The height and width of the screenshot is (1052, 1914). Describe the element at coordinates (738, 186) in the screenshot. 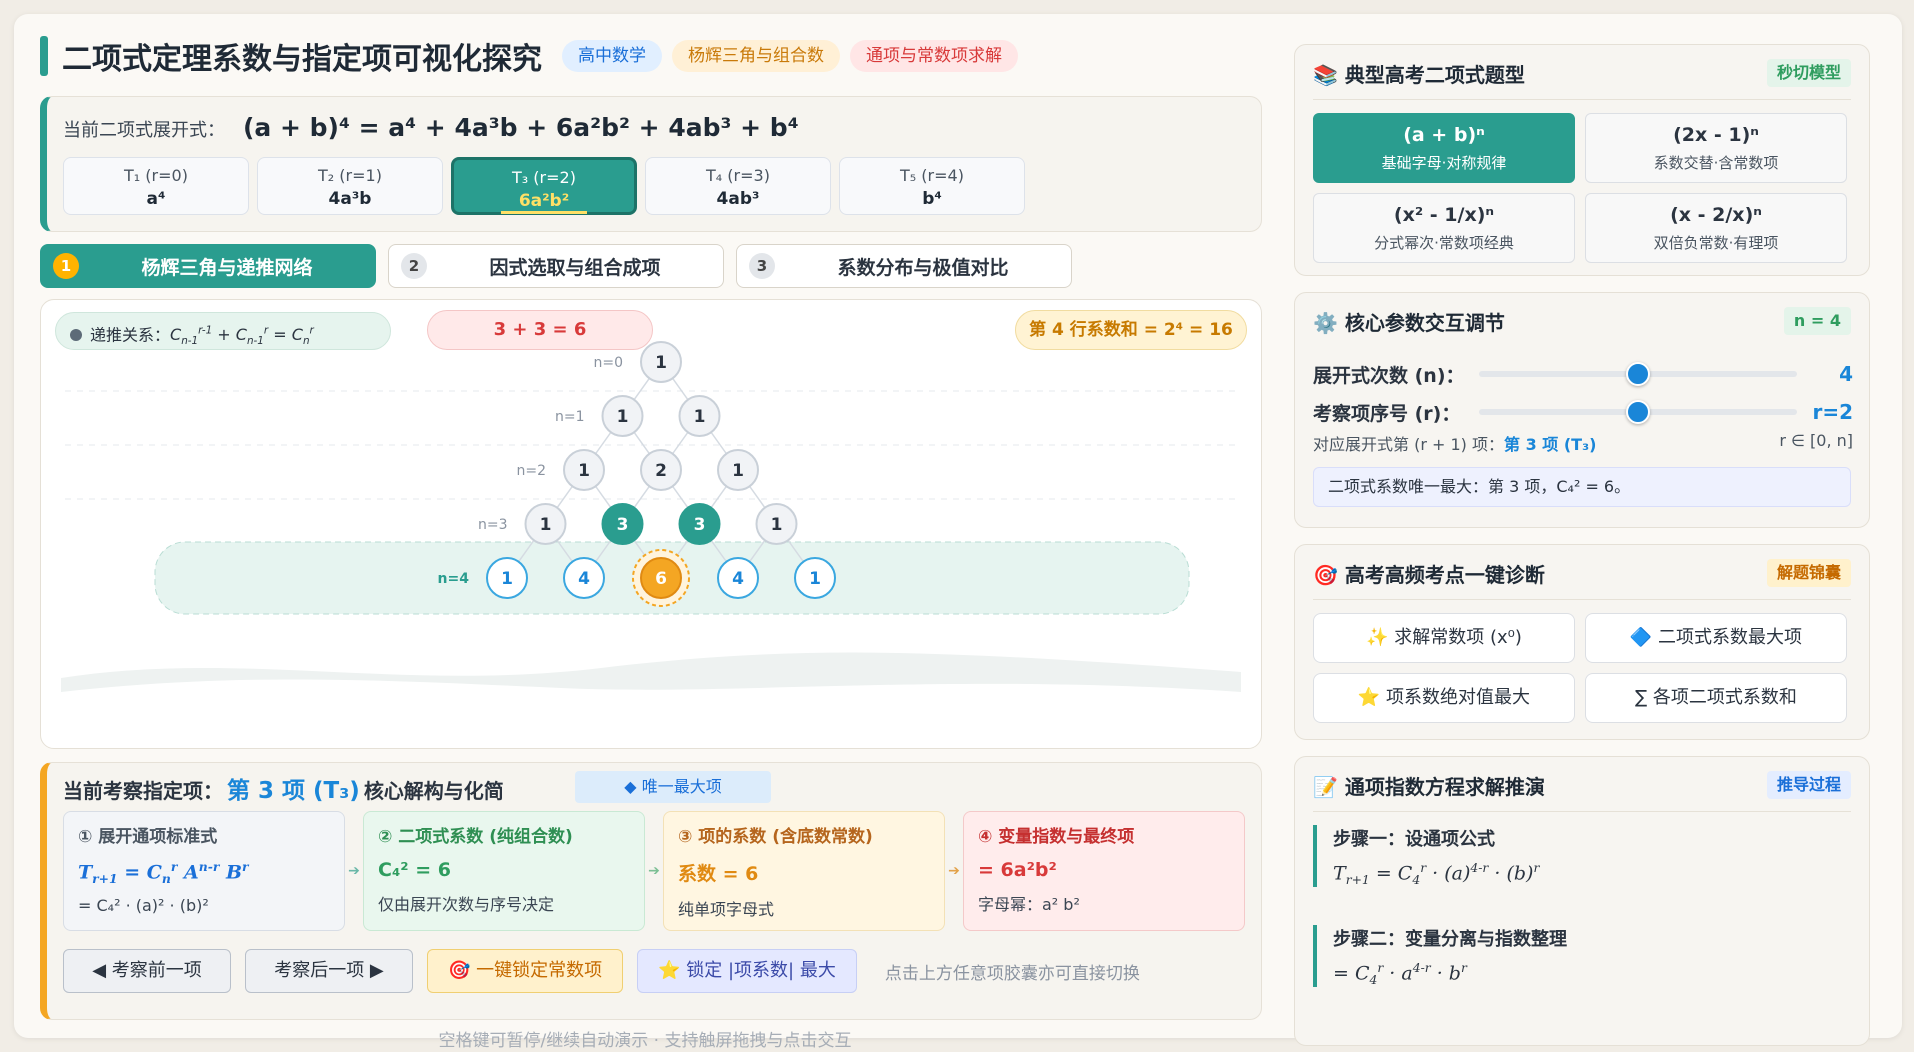

I see `term-capsule-t4: T₄ (r=3) 4ab³` at that location.